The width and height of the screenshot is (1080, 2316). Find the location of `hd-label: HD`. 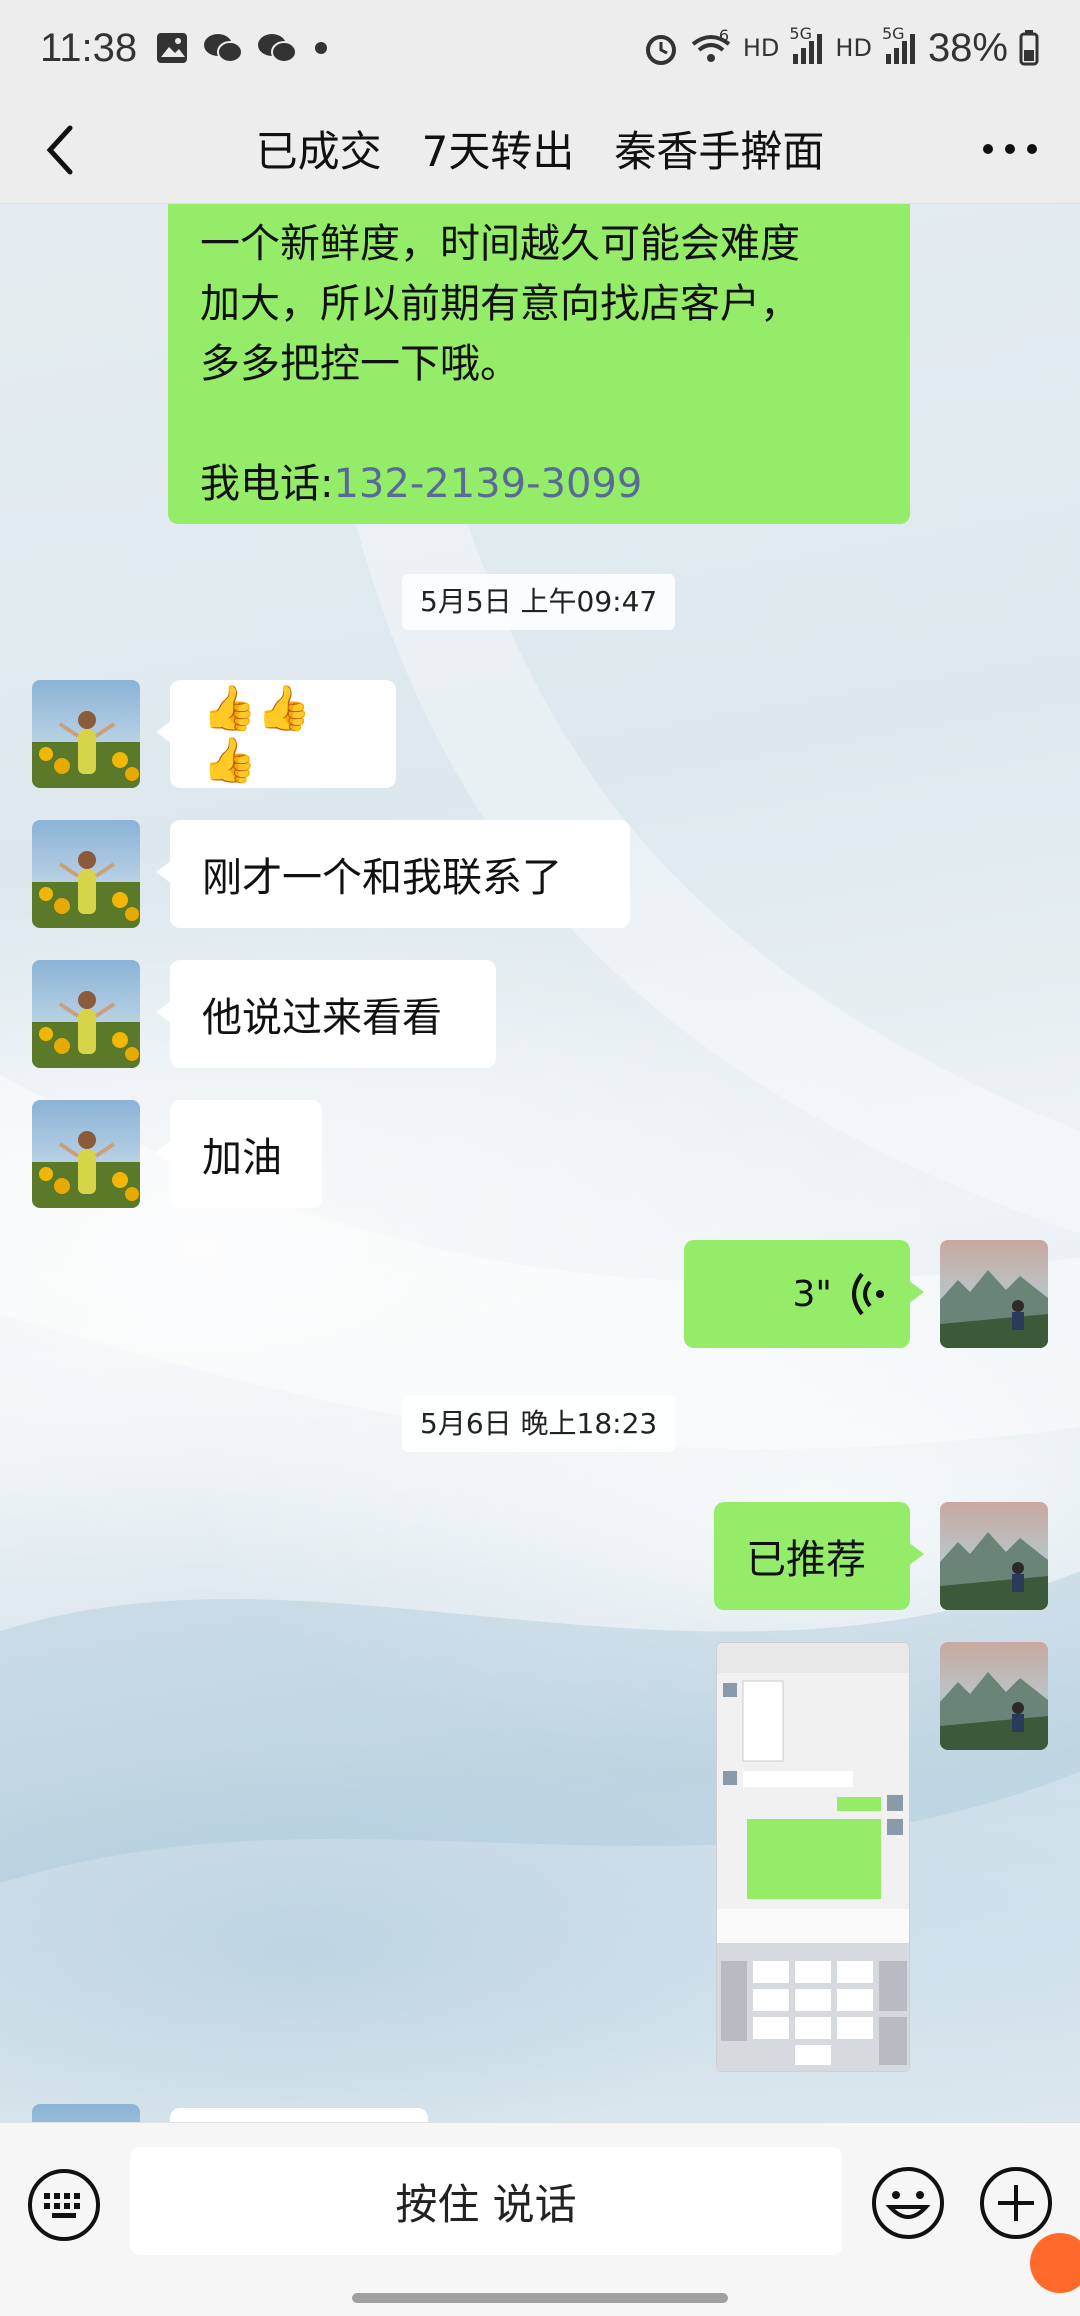

hd-label: HD is located at coordinates (761, 48).